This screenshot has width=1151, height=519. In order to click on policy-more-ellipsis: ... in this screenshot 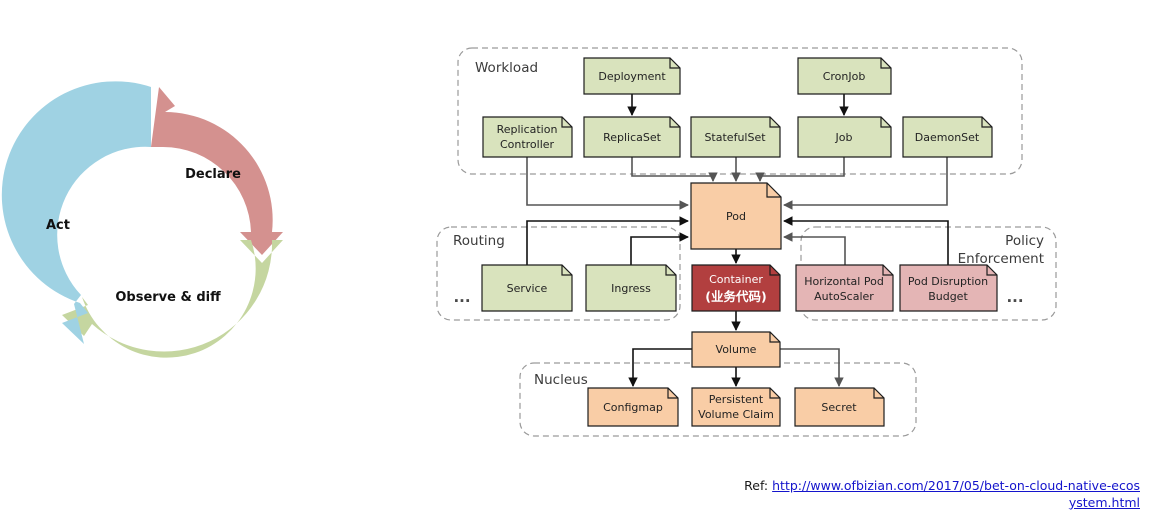, I will do `click(1014, 297)`.